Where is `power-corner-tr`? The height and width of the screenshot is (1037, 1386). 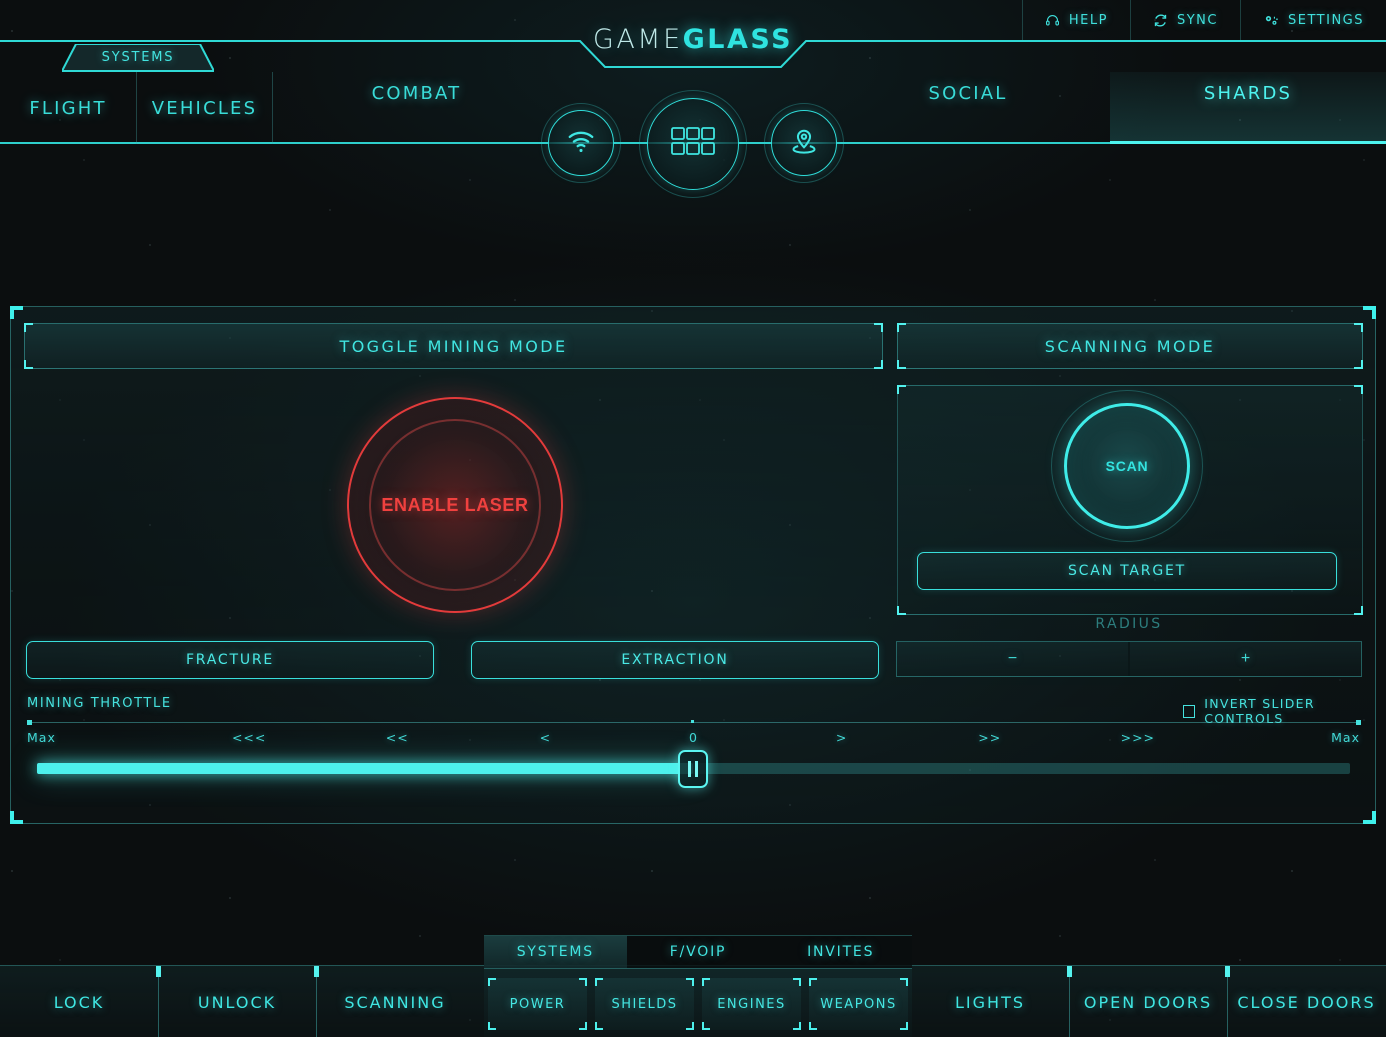
power-corner-tr is located at coordinates (583, 982).